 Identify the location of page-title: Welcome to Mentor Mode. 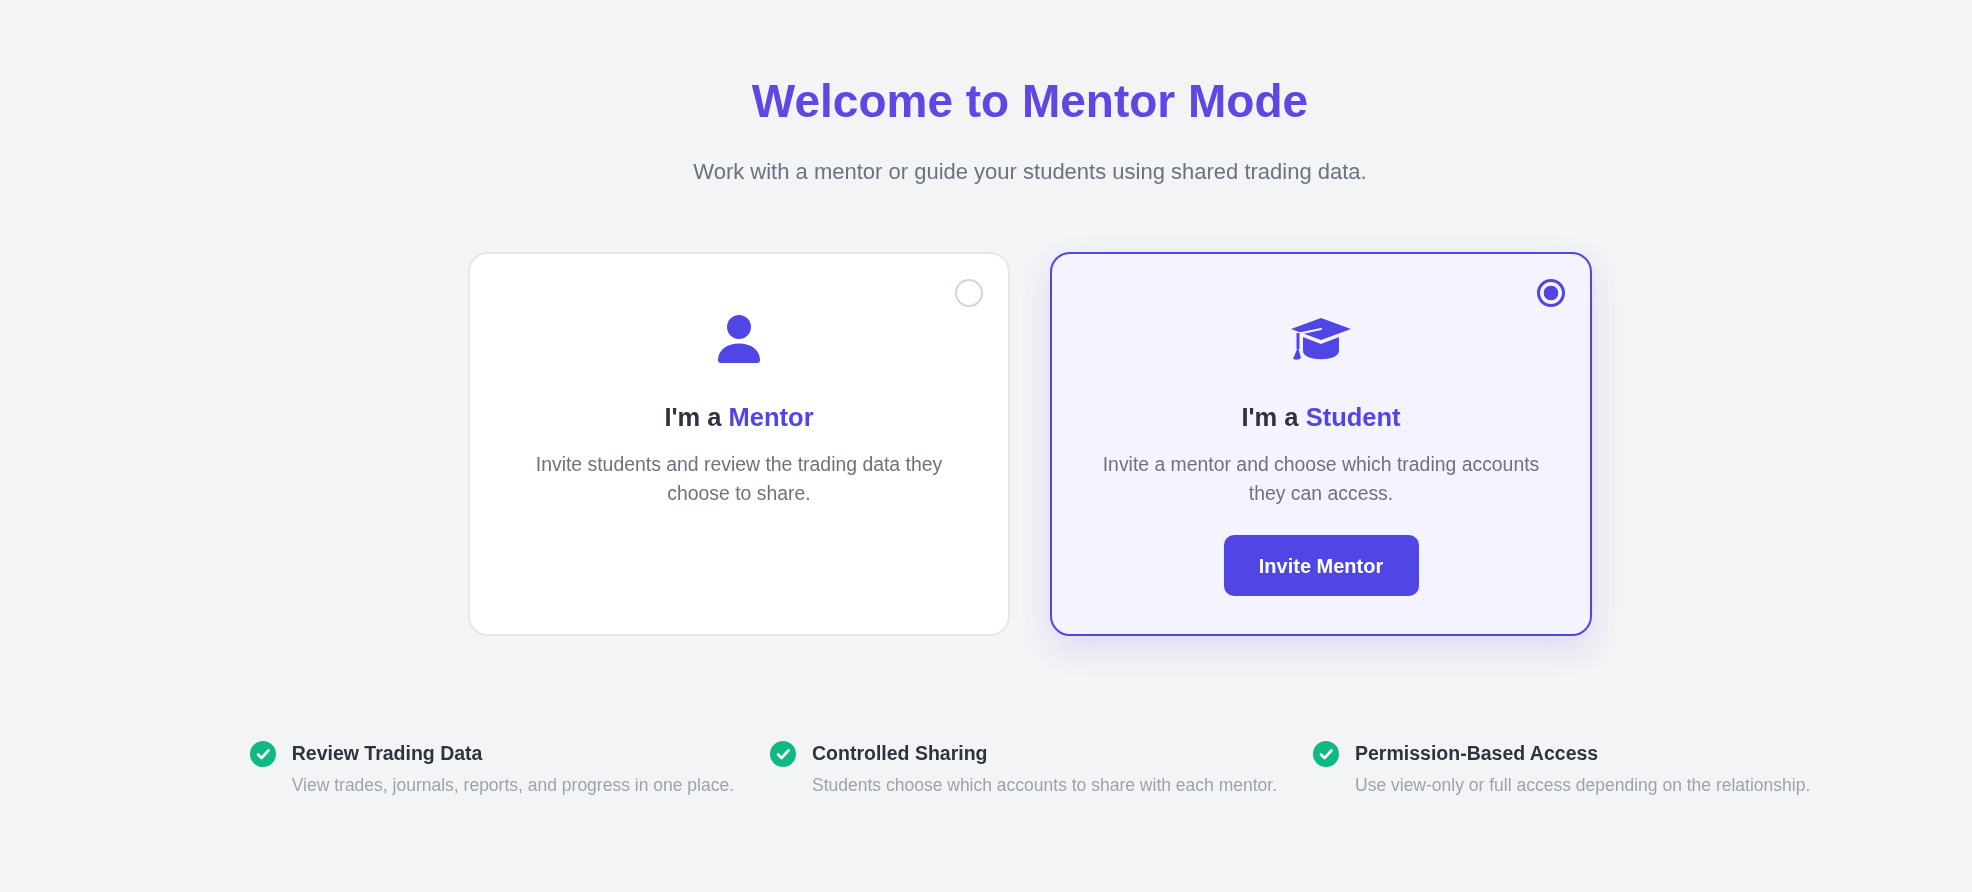
(1030, 101).